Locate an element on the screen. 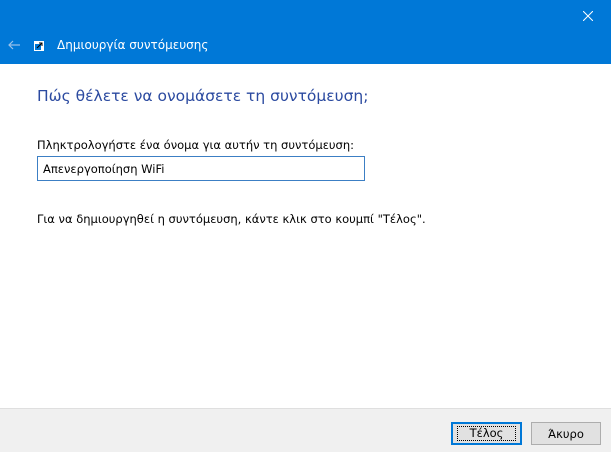  back-arrow-icon is located at coordinates (14, 45).